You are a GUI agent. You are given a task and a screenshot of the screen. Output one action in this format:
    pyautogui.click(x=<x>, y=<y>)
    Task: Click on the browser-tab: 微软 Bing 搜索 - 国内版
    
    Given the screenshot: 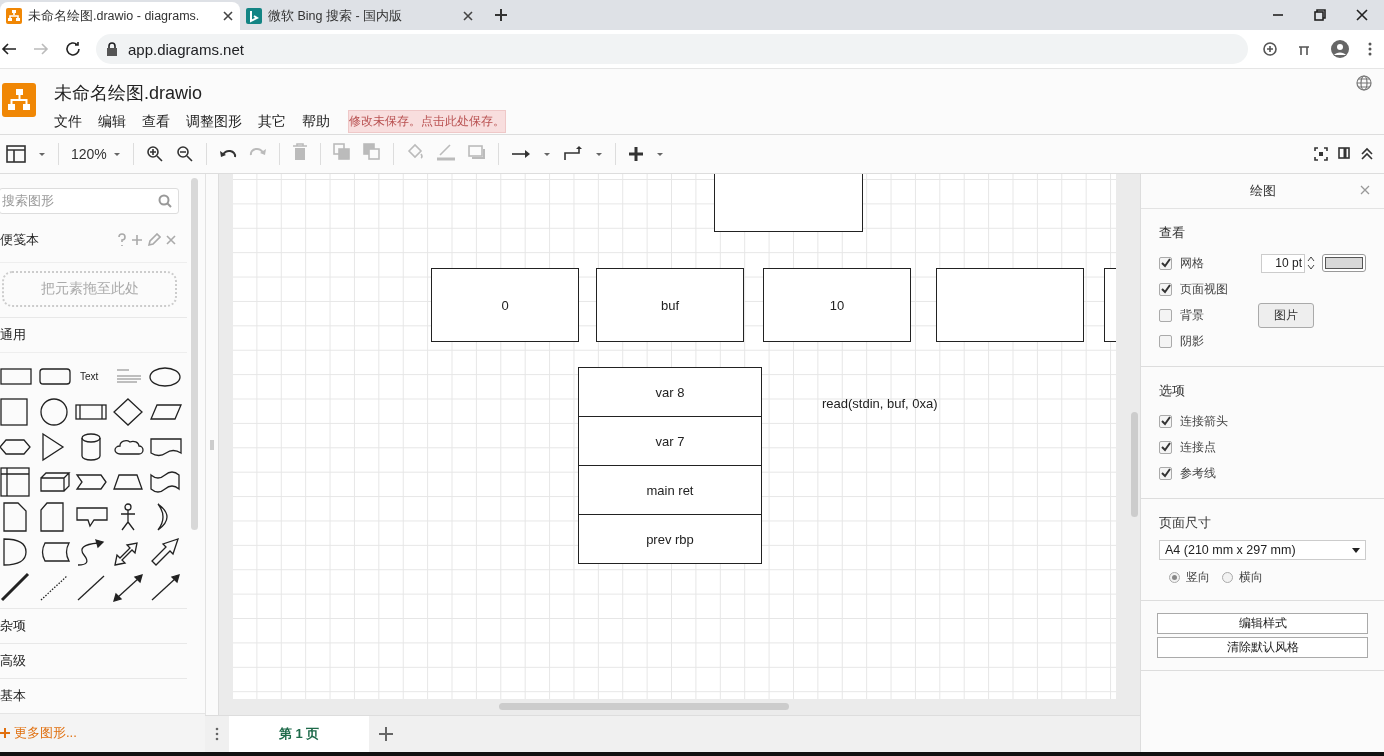 What is the action you would take?
    pyautogui.click(x=360, y=16)
    